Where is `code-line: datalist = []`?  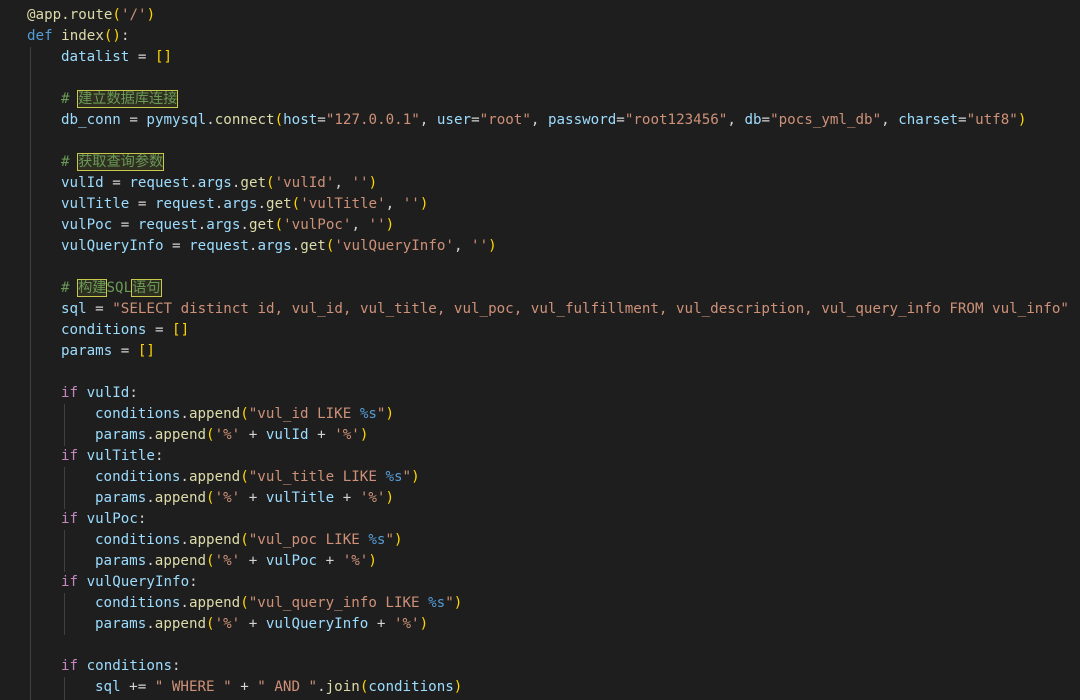 code-line: datalist = [] is located at coordinates (116, 57).